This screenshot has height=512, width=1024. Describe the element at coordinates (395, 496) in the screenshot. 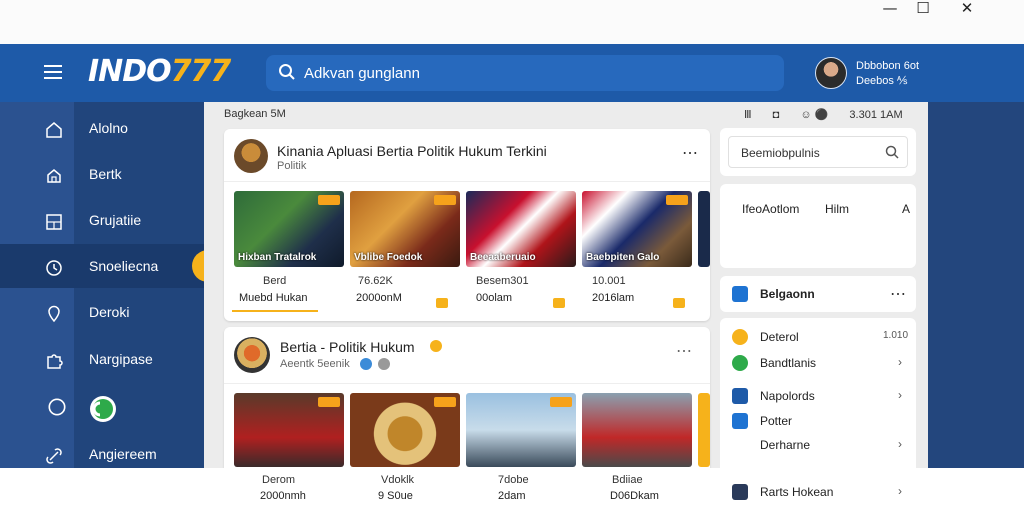

I see `news-date: 9 S0ue` at that location.